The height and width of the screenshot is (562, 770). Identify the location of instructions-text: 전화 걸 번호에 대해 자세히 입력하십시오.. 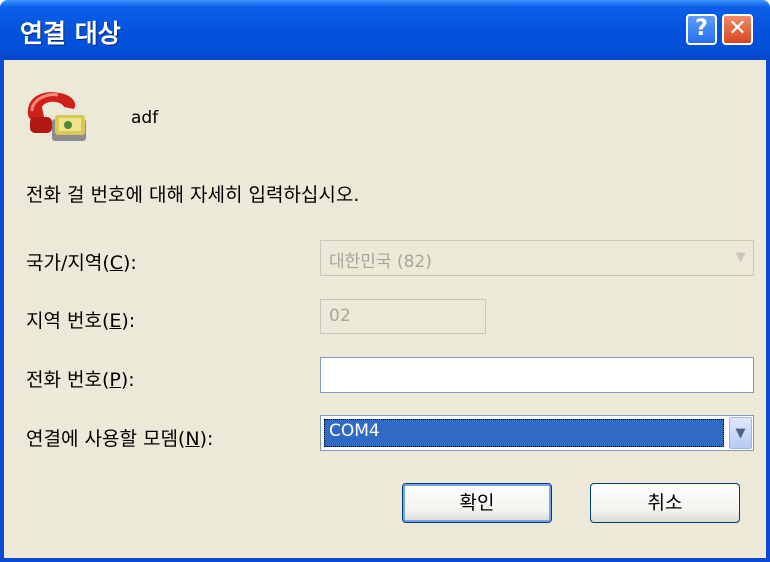
(193, 195).